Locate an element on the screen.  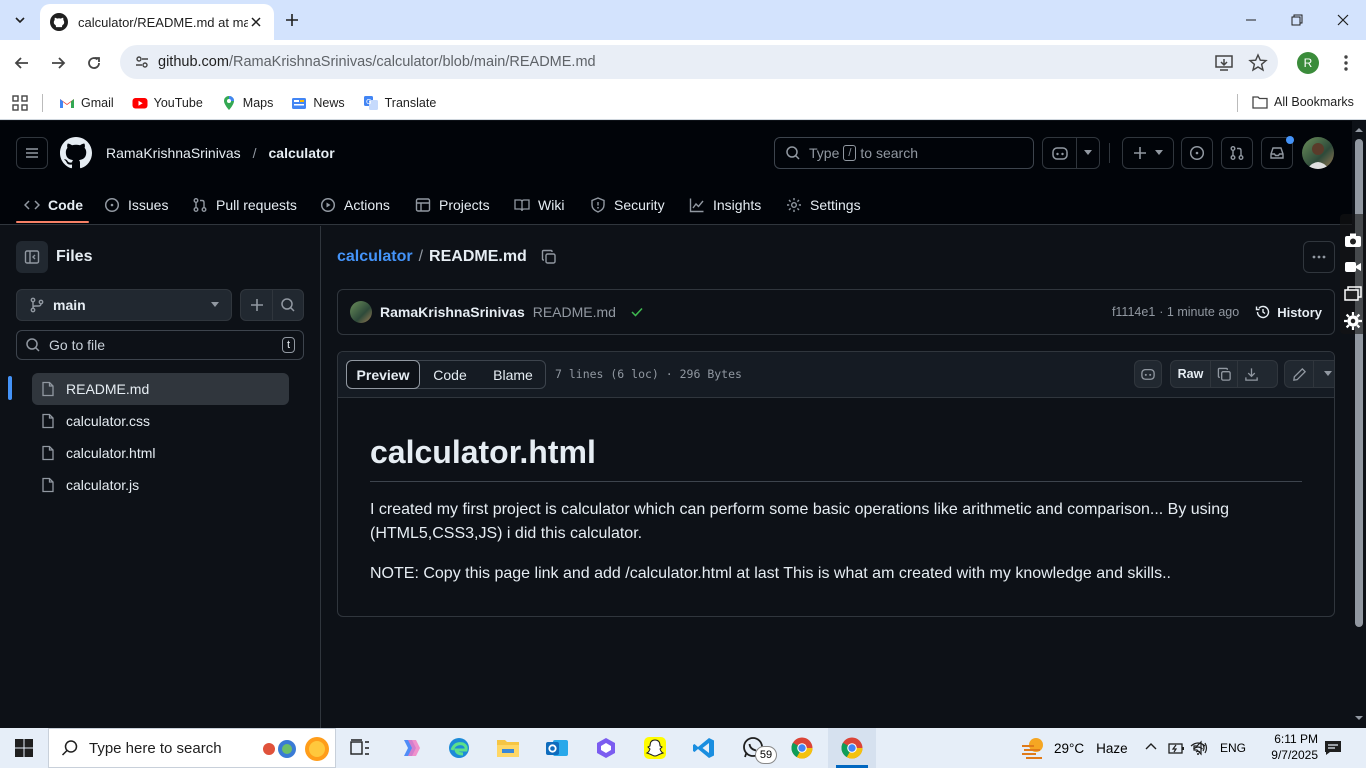
bookmark-label: Translate is located at coordinates (410, 102).